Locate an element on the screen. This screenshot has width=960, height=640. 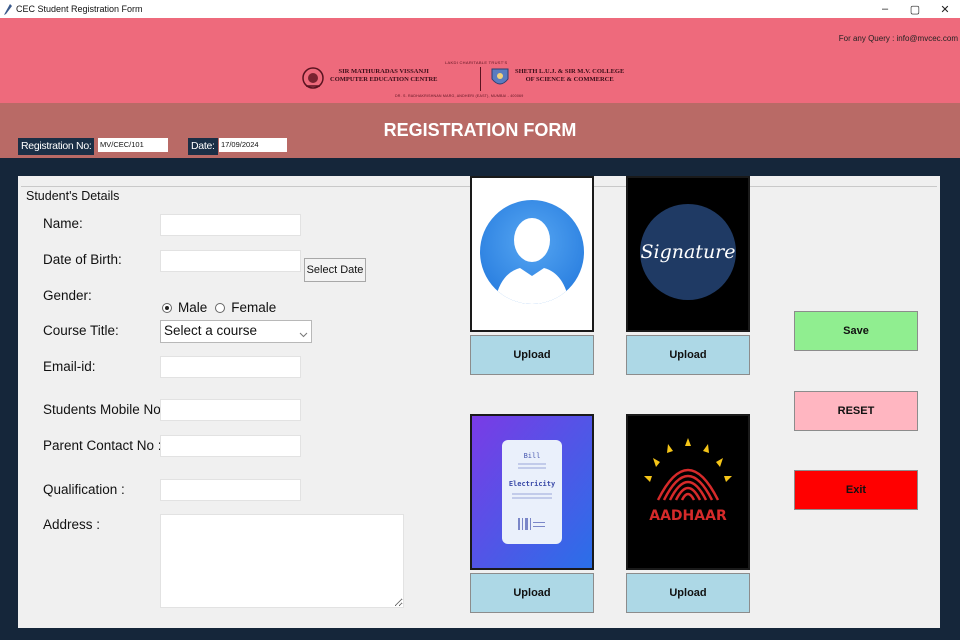
signature-text: Signature is located at coordinates (687, 252).